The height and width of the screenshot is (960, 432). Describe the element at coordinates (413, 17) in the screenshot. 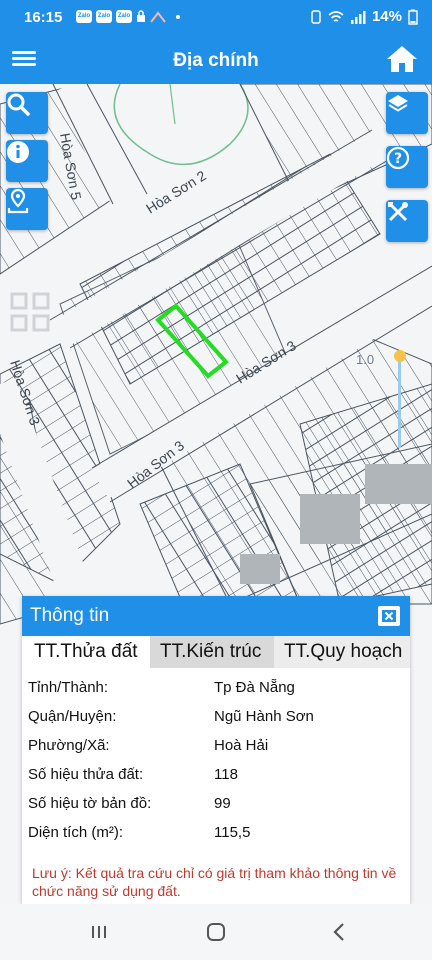

I see `battery-icon` at that location.